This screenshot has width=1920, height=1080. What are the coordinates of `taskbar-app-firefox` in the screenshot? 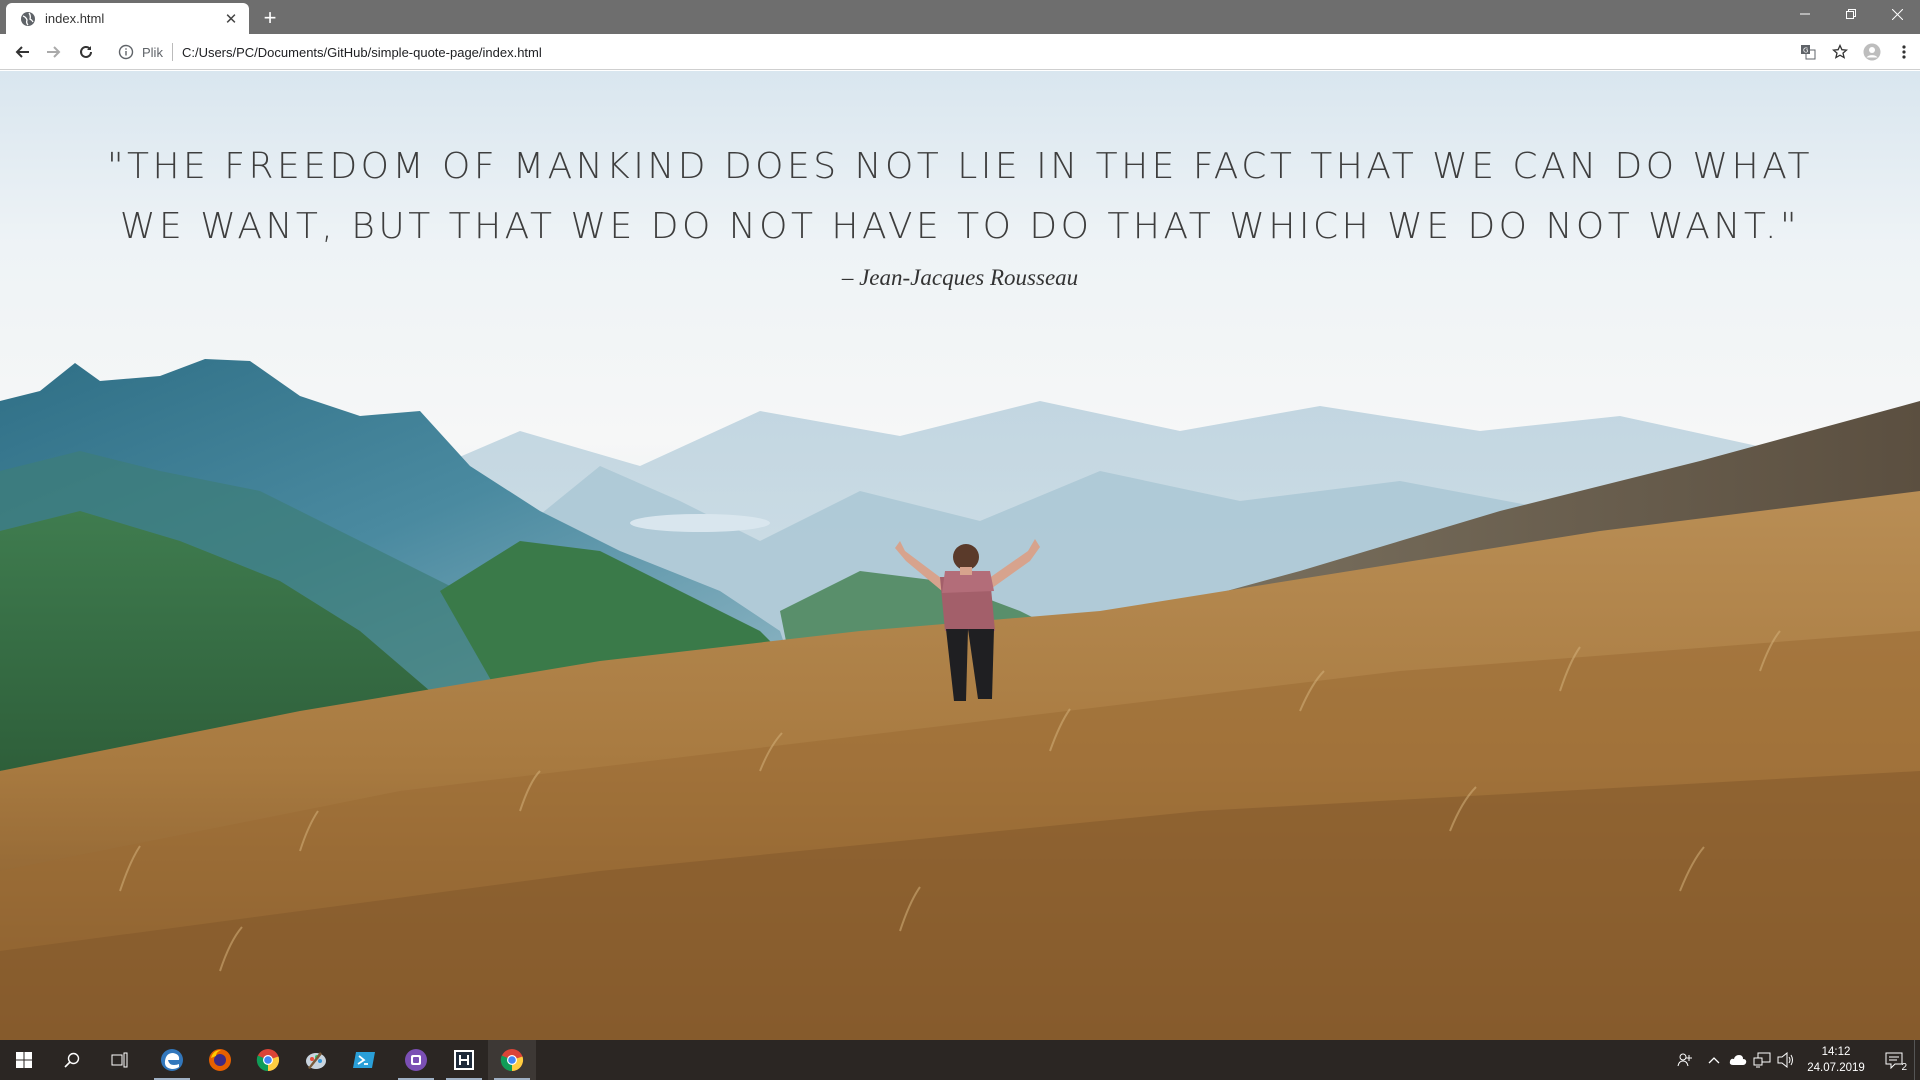 It's located at (220, 1060).